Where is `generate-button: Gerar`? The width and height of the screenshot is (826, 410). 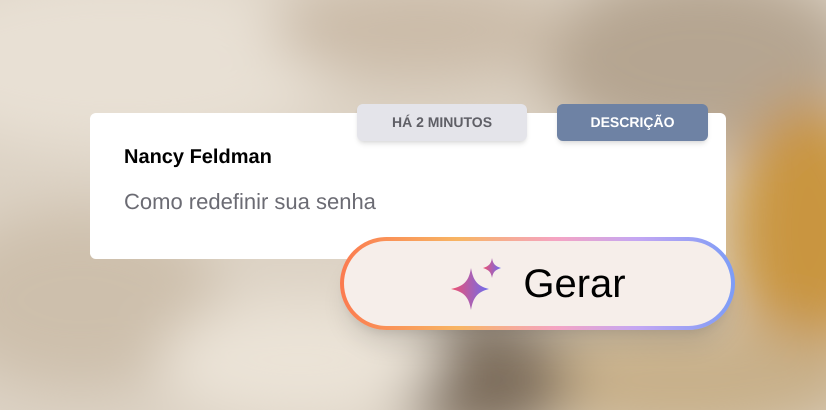 generate-button: Gerar is located at coordinates (537, 283).